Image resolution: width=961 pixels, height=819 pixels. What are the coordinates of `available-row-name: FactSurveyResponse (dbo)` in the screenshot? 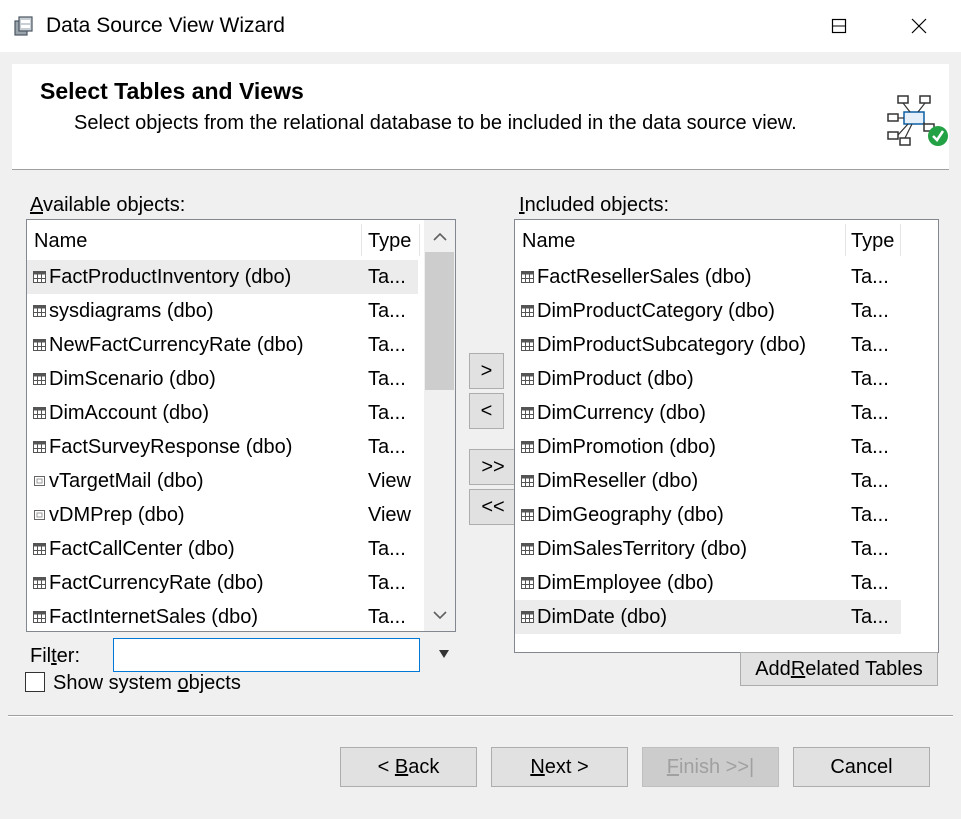 It's located at (171, 446).